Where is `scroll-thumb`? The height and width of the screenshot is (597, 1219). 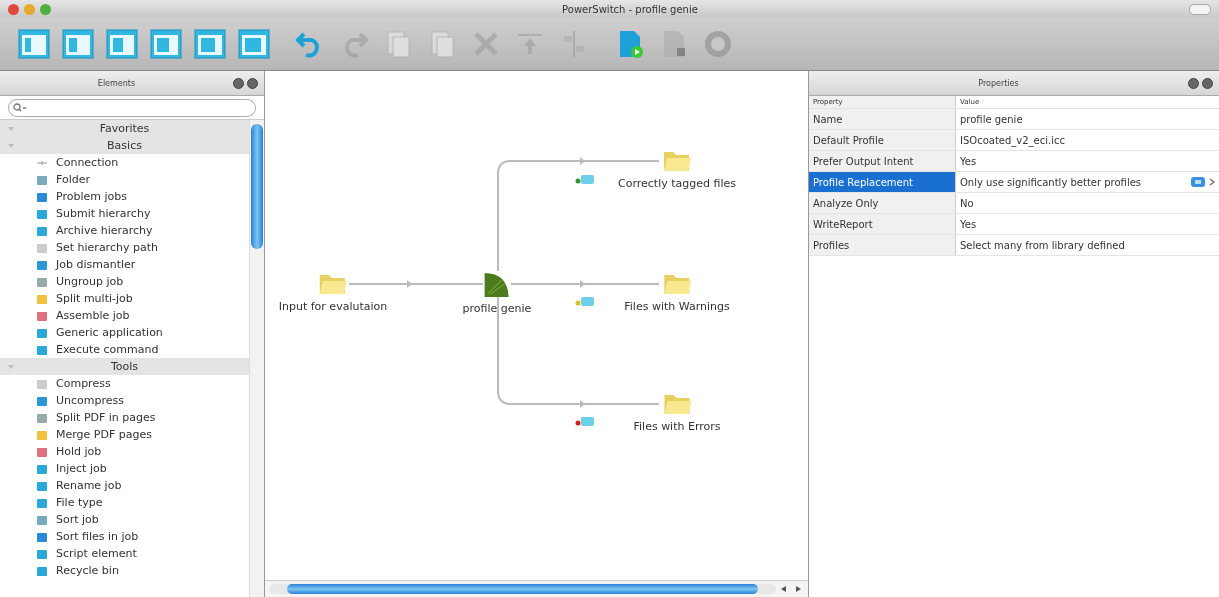
scroll-thumb is located at coordinates (257, 186).